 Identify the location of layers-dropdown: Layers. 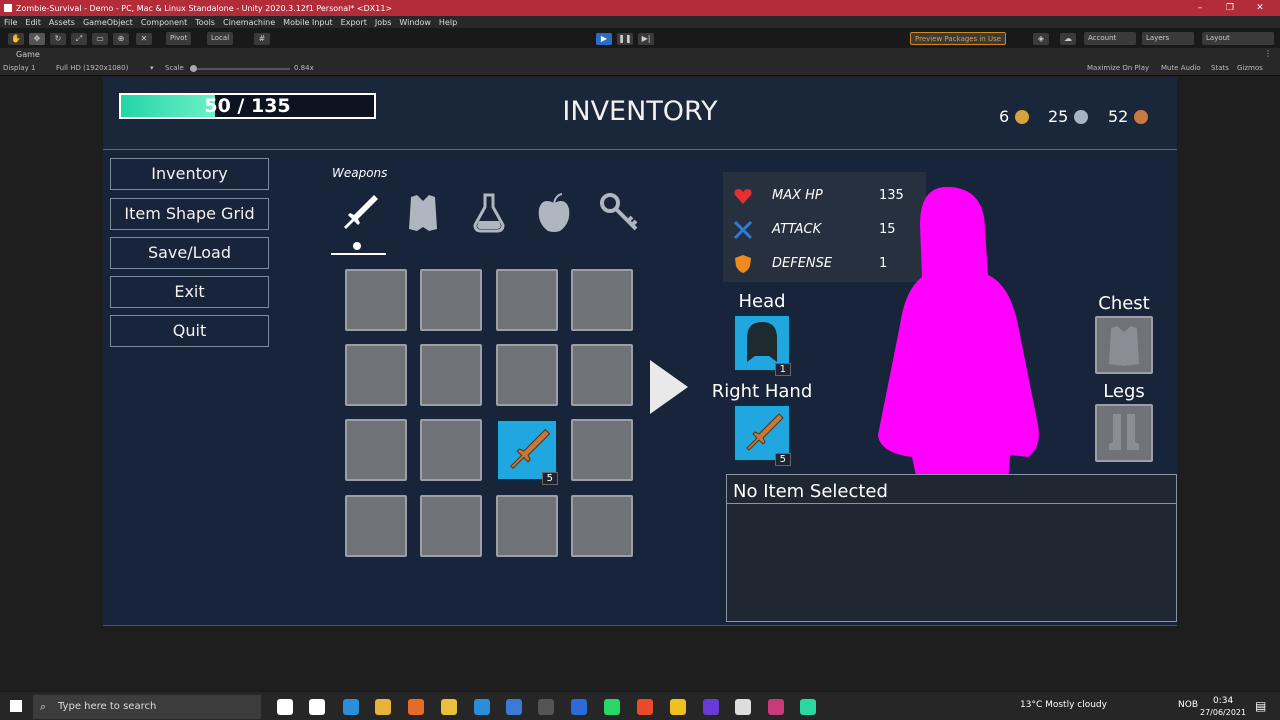
(1168, 38).